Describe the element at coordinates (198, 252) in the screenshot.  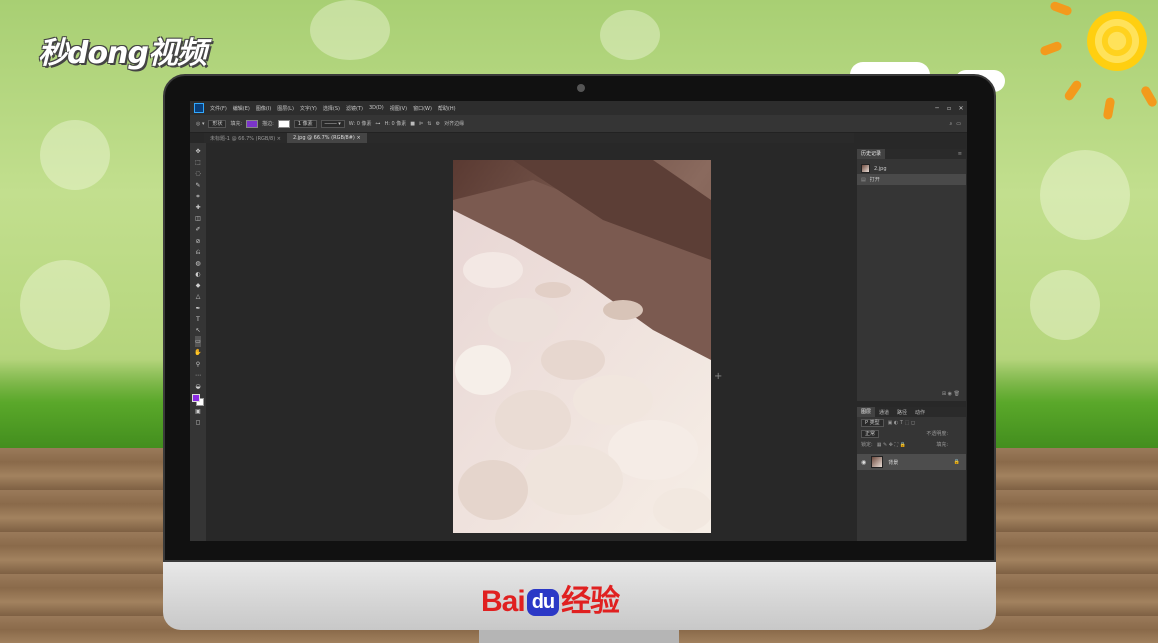
I see `history-brush-tool-icon: ⎌` at that location.